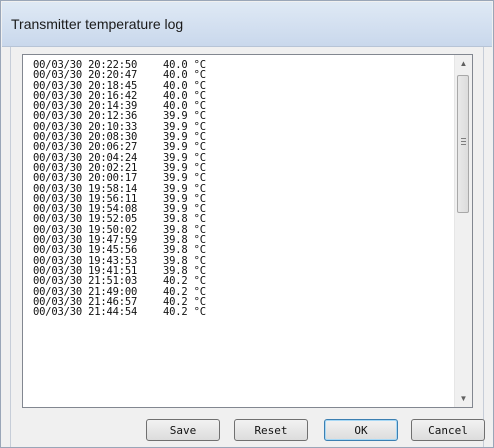  I want to click on reset-button: Reset, so click(271, 430).